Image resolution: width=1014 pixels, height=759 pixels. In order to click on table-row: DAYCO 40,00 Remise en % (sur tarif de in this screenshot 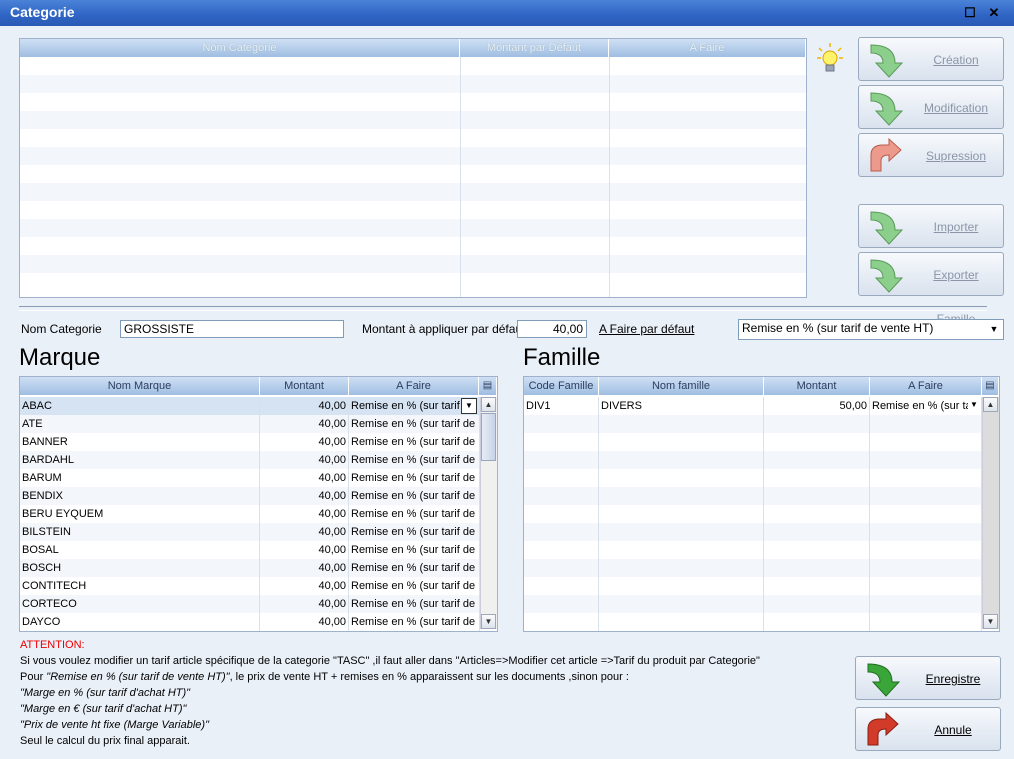, I will do `click(250, 622)`.